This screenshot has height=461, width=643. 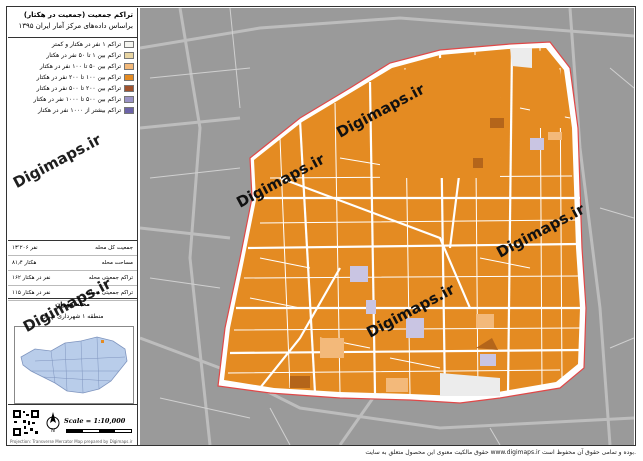 What do you see at coordinates (78, 15) in the screenshot?
I see `title-line-1: تراکم جمعیت (جمعیت در هکتار)` at bounding box center [78, 15].